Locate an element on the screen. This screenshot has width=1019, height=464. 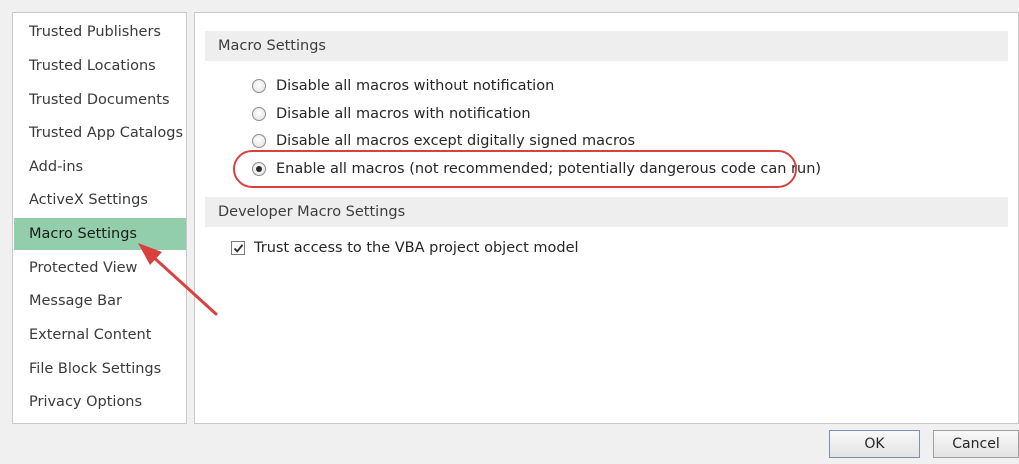
option-label: Disable all macros without notification is located at coordinates (415, 86).